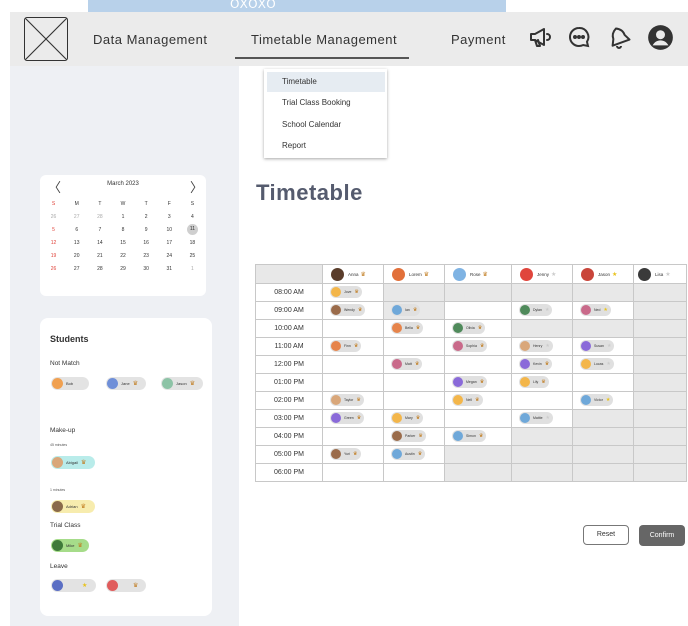  What do you see at coordinates (192, 255) in the screenshot?
I see `calendar-day: 25` at bounding box center [192, 255].